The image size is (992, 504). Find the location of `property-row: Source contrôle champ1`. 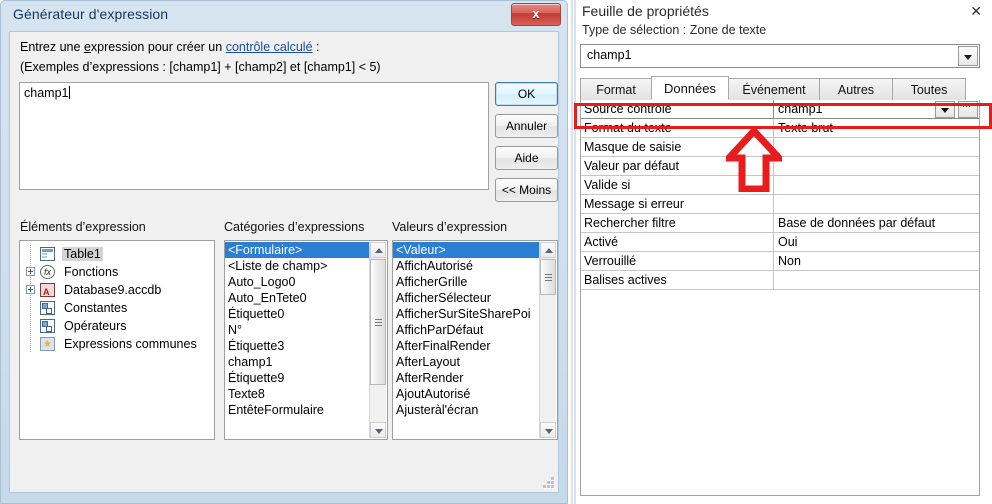

property-row: Source contrôle champ1 is located at coordinates (780, 108).